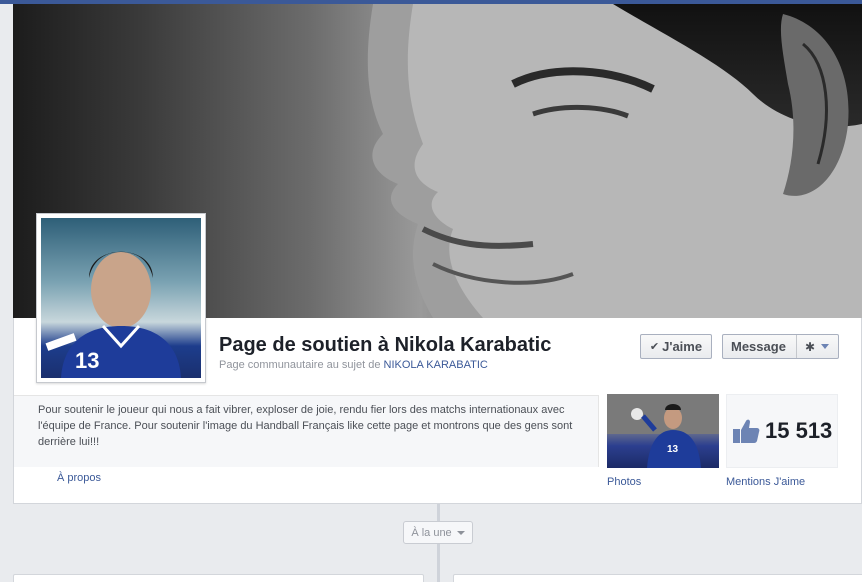 Image resolution: width=862 pixels, height=582 pixels. What do you see at coordinates (654, 347) in the screenshot?
I see `check-icon: ✔` at bounding box center [654, 347].